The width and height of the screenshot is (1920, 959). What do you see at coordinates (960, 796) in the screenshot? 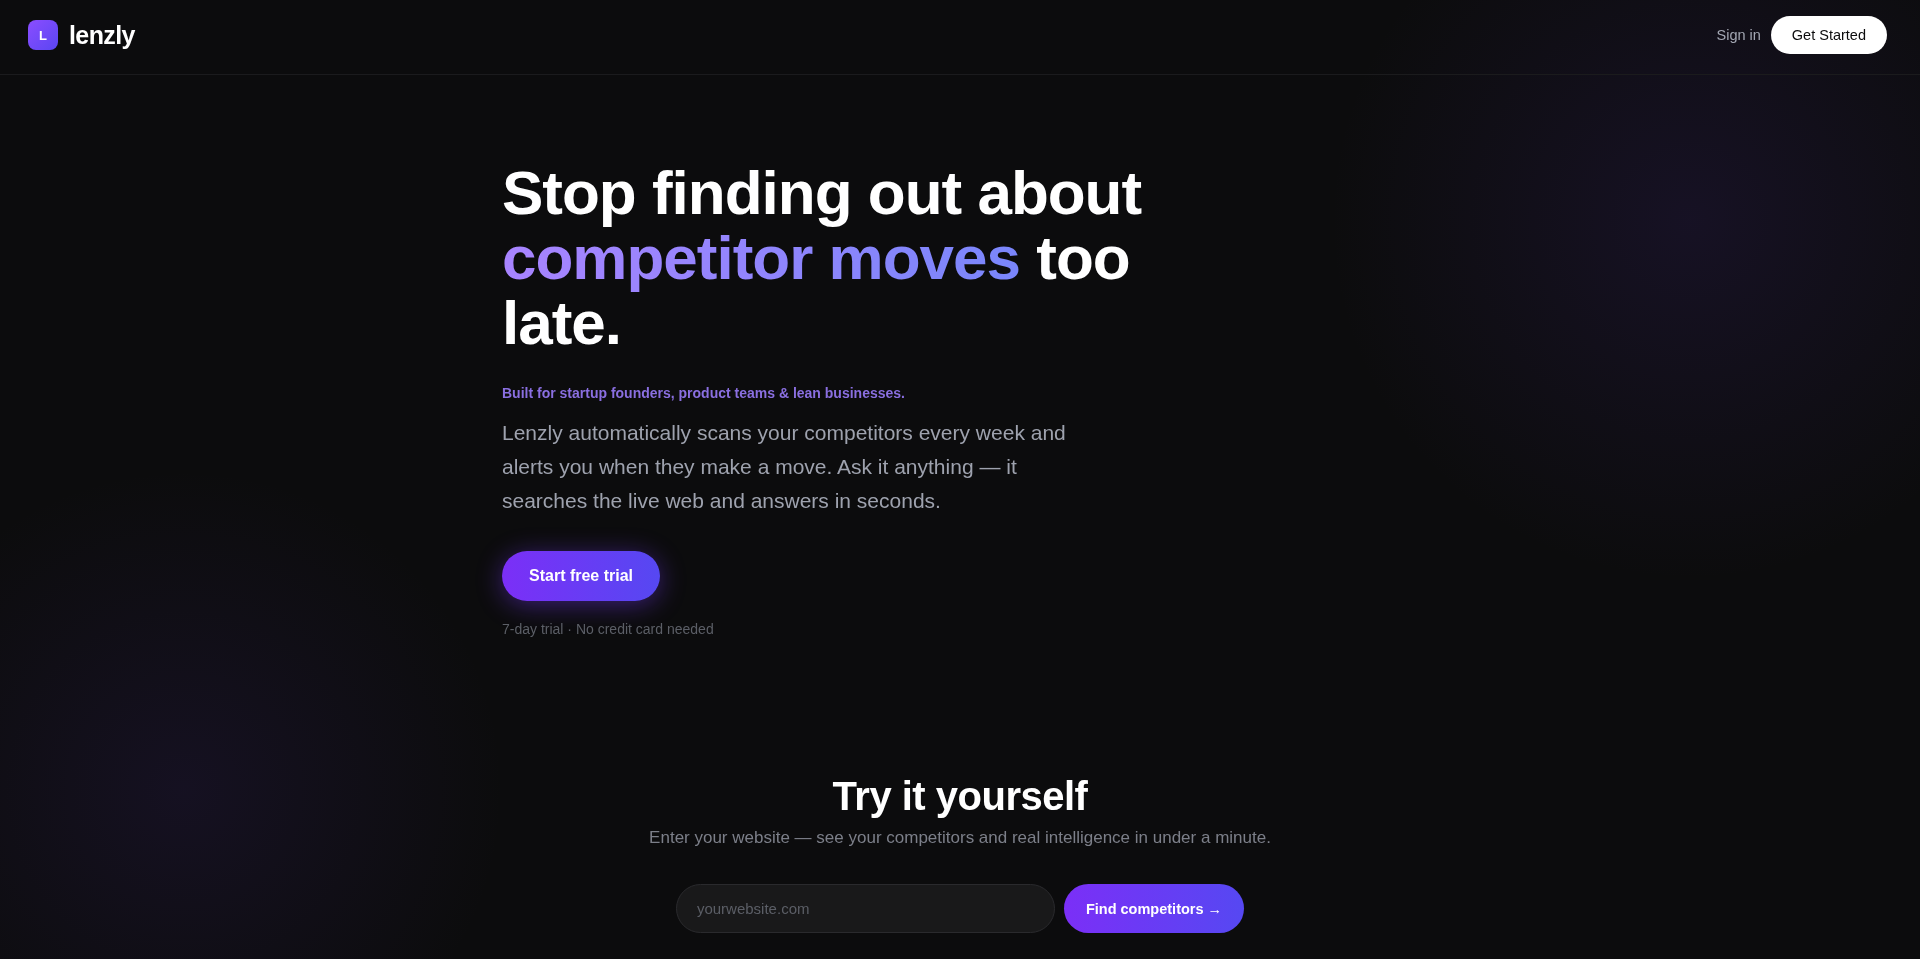
I see `section-title: Try it yourself` at bounding box center [960, 796].